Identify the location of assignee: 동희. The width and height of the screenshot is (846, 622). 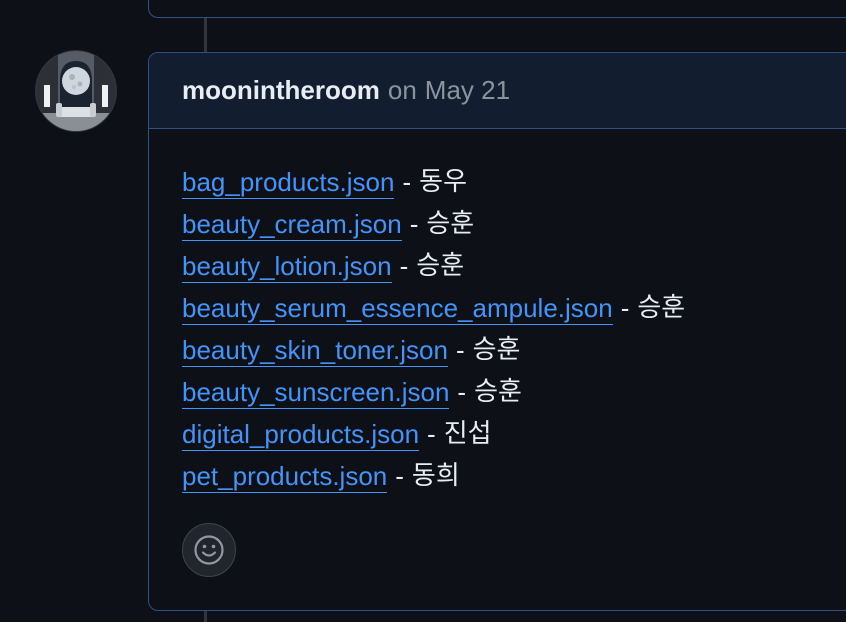
(435, 476).